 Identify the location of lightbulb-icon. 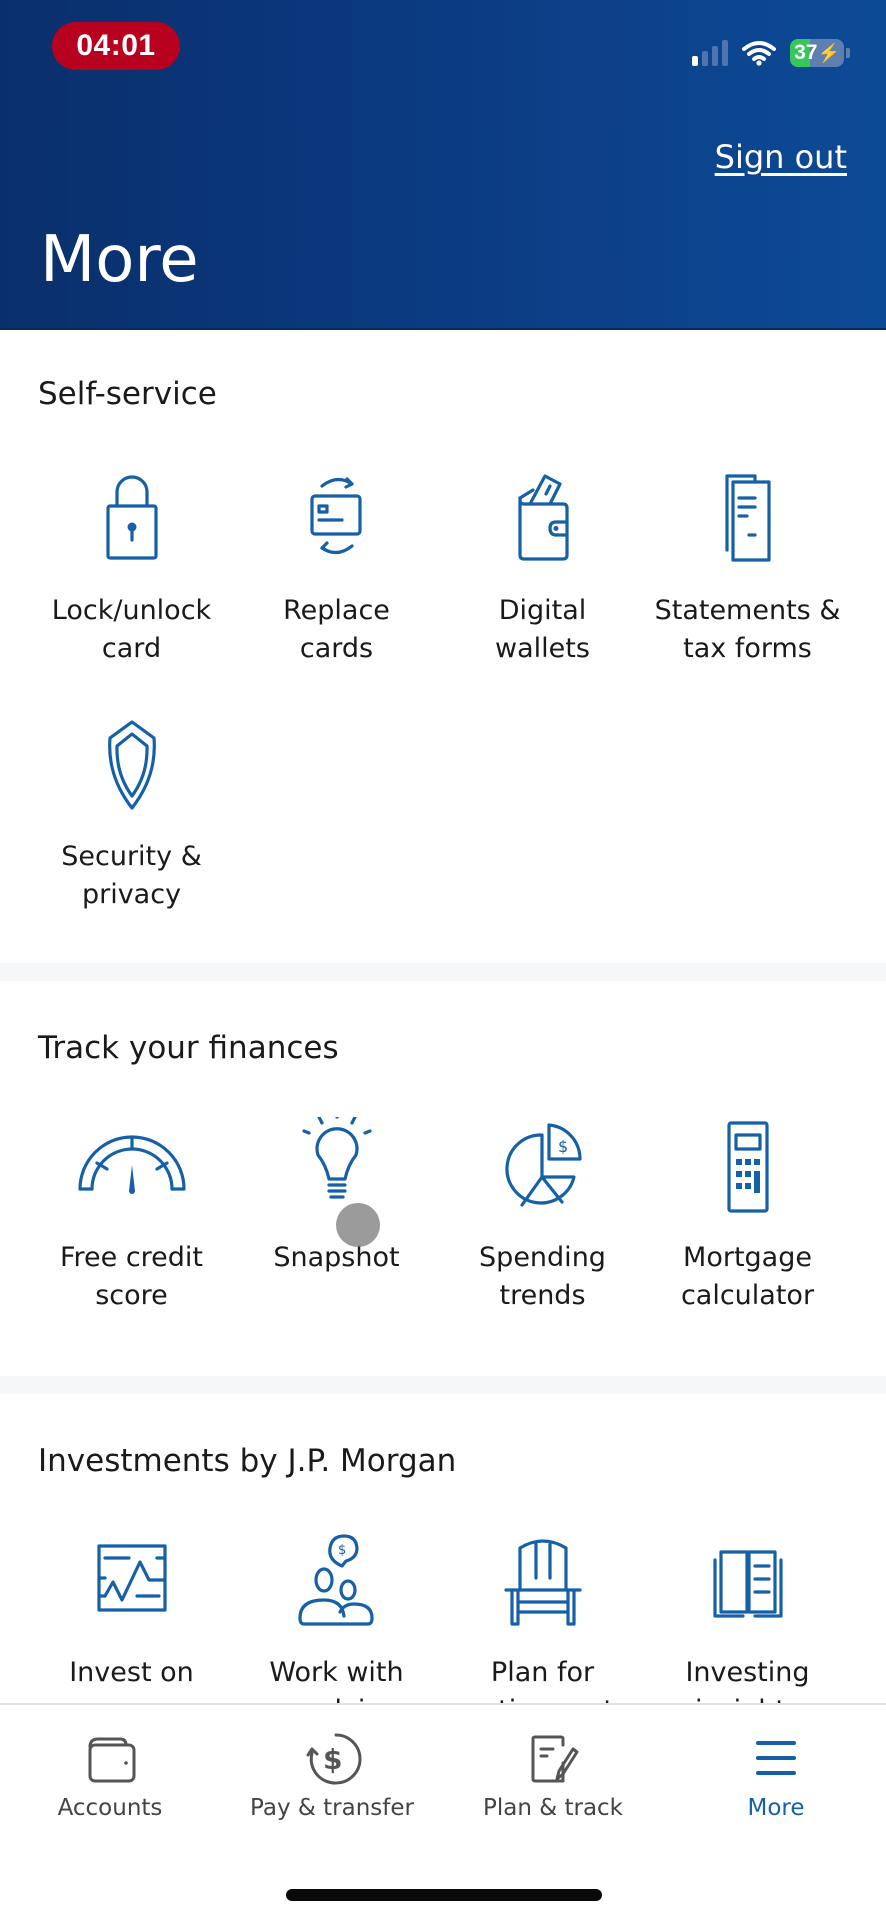
(337, 1162).